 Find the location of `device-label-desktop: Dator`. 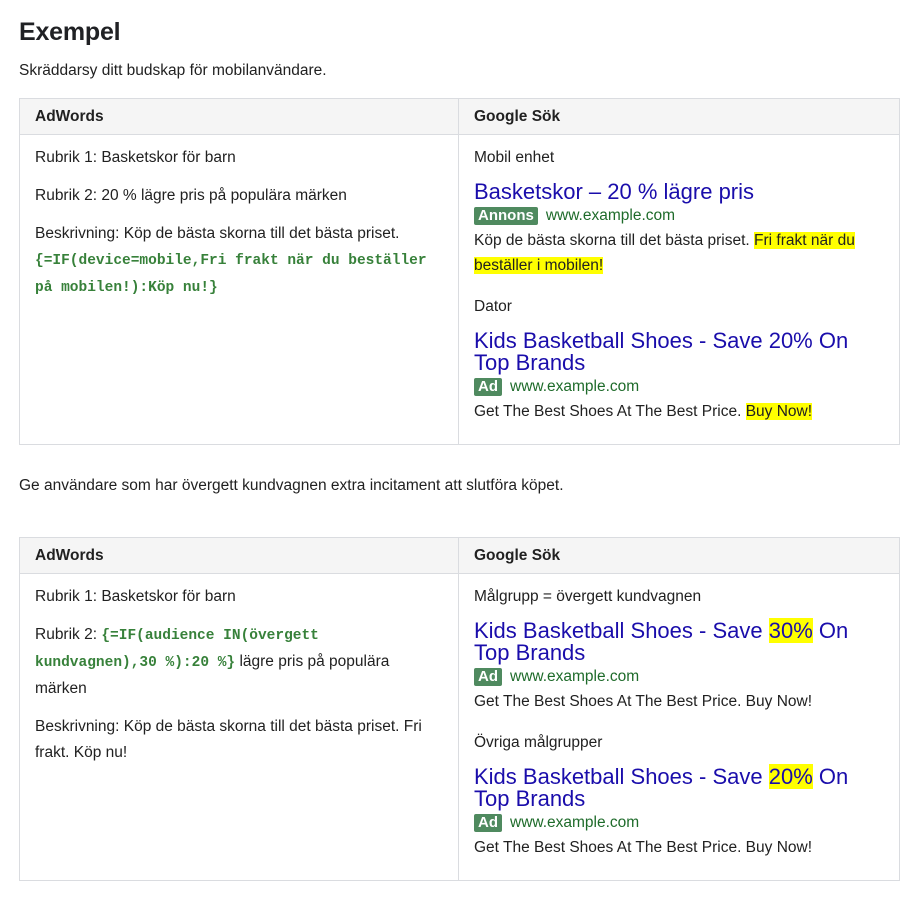

device-label-desktop: Dator is located at coordinates (493, 306).